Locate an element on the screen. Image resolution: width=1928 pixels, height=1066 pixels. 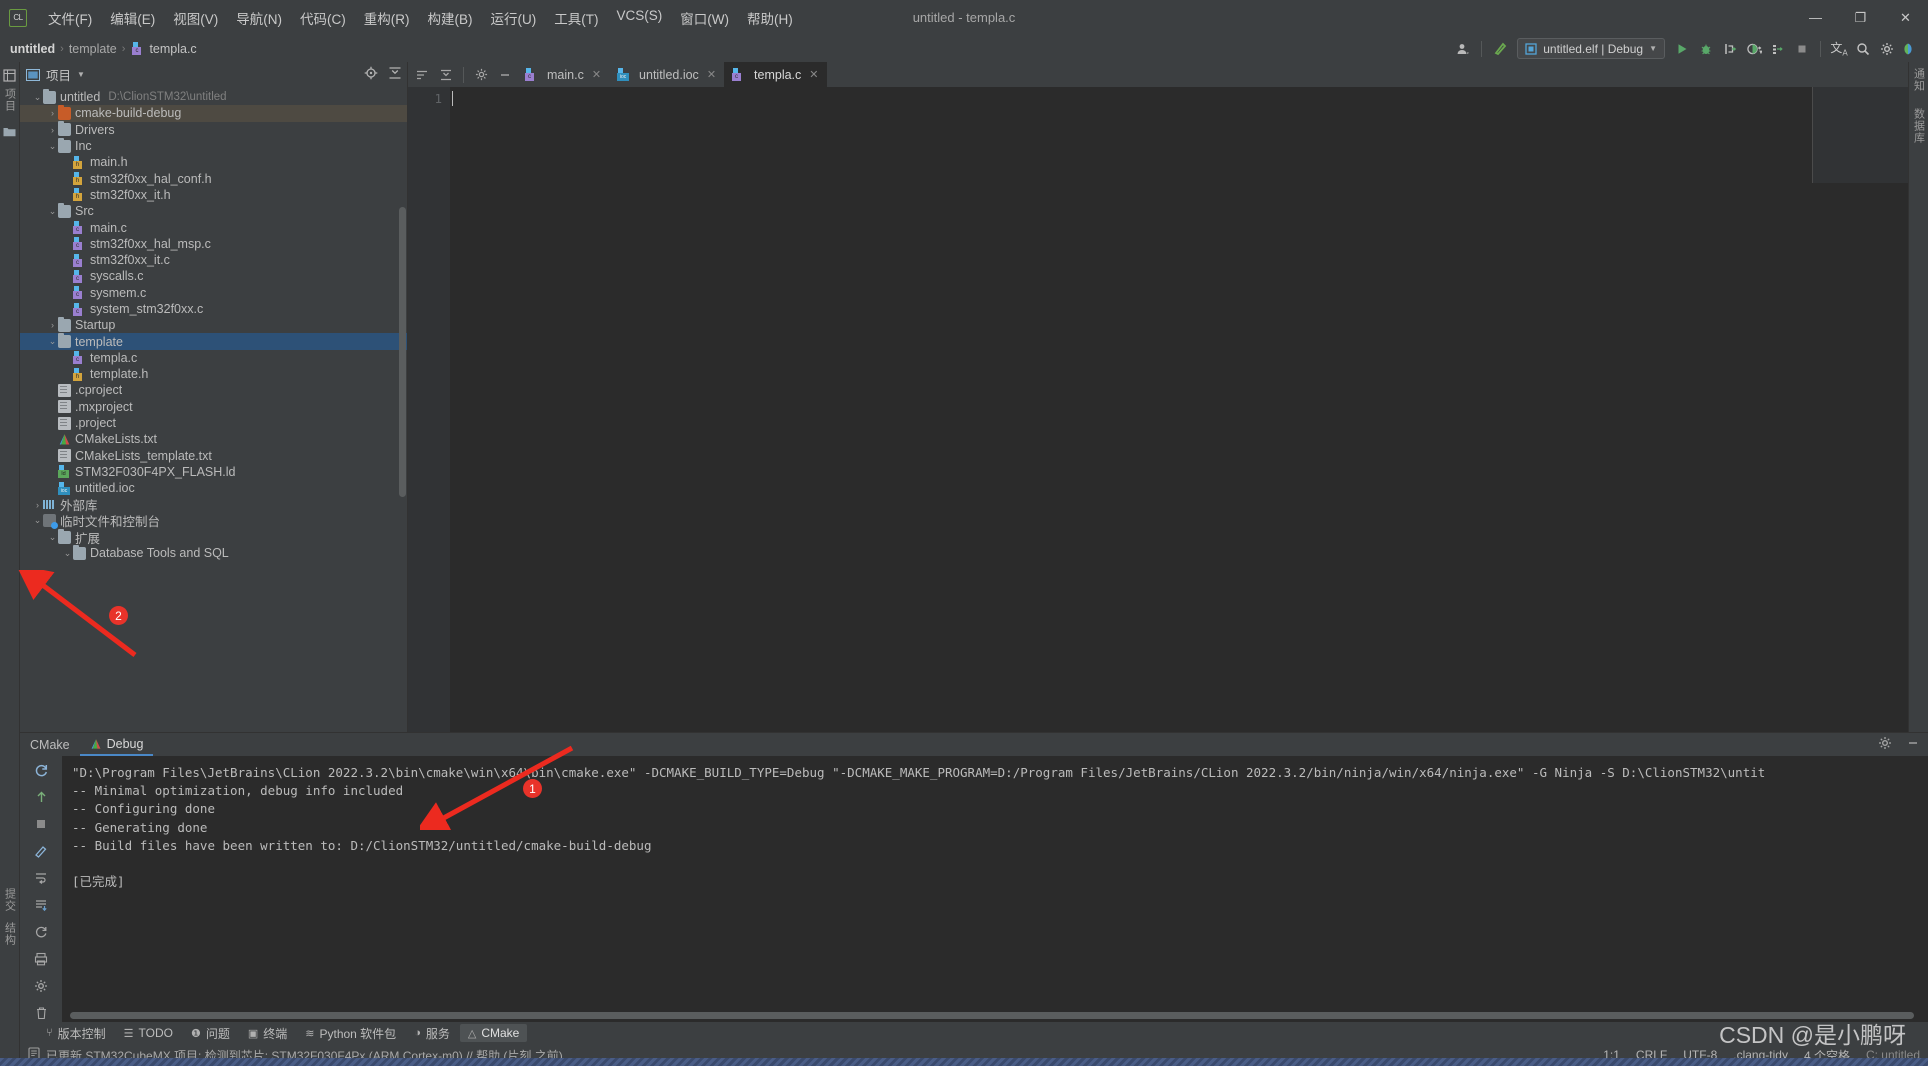
tool-window-问题: ❶ 问题 is located at coordinates (210, 1033).